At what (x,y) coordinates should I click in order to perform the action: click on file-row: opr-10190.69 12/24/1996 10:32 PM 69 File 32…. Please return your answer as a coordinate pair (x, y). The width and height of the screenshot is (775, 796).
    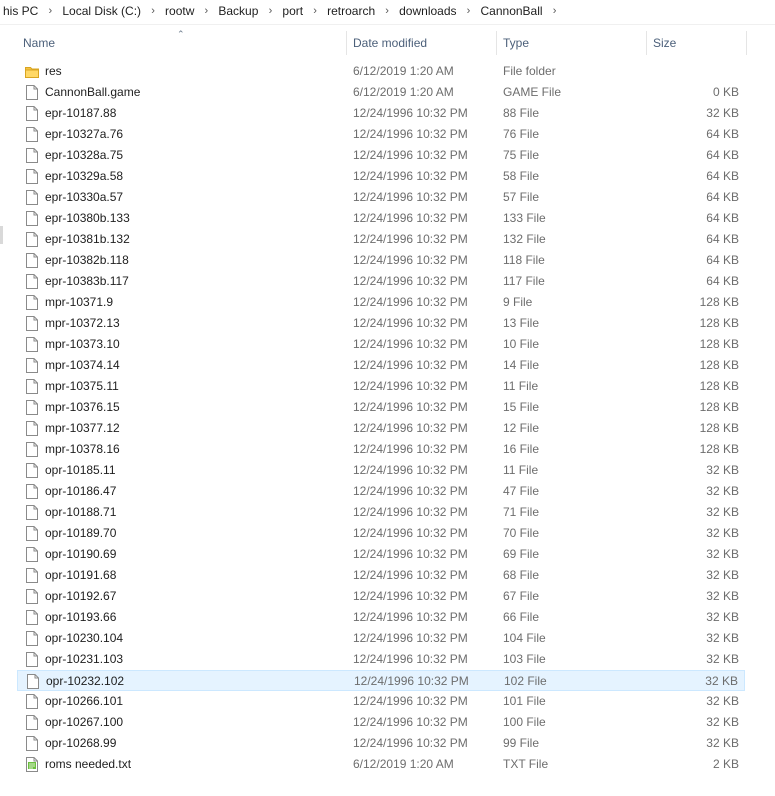
    Looking at the image, I should click on (381, 554).